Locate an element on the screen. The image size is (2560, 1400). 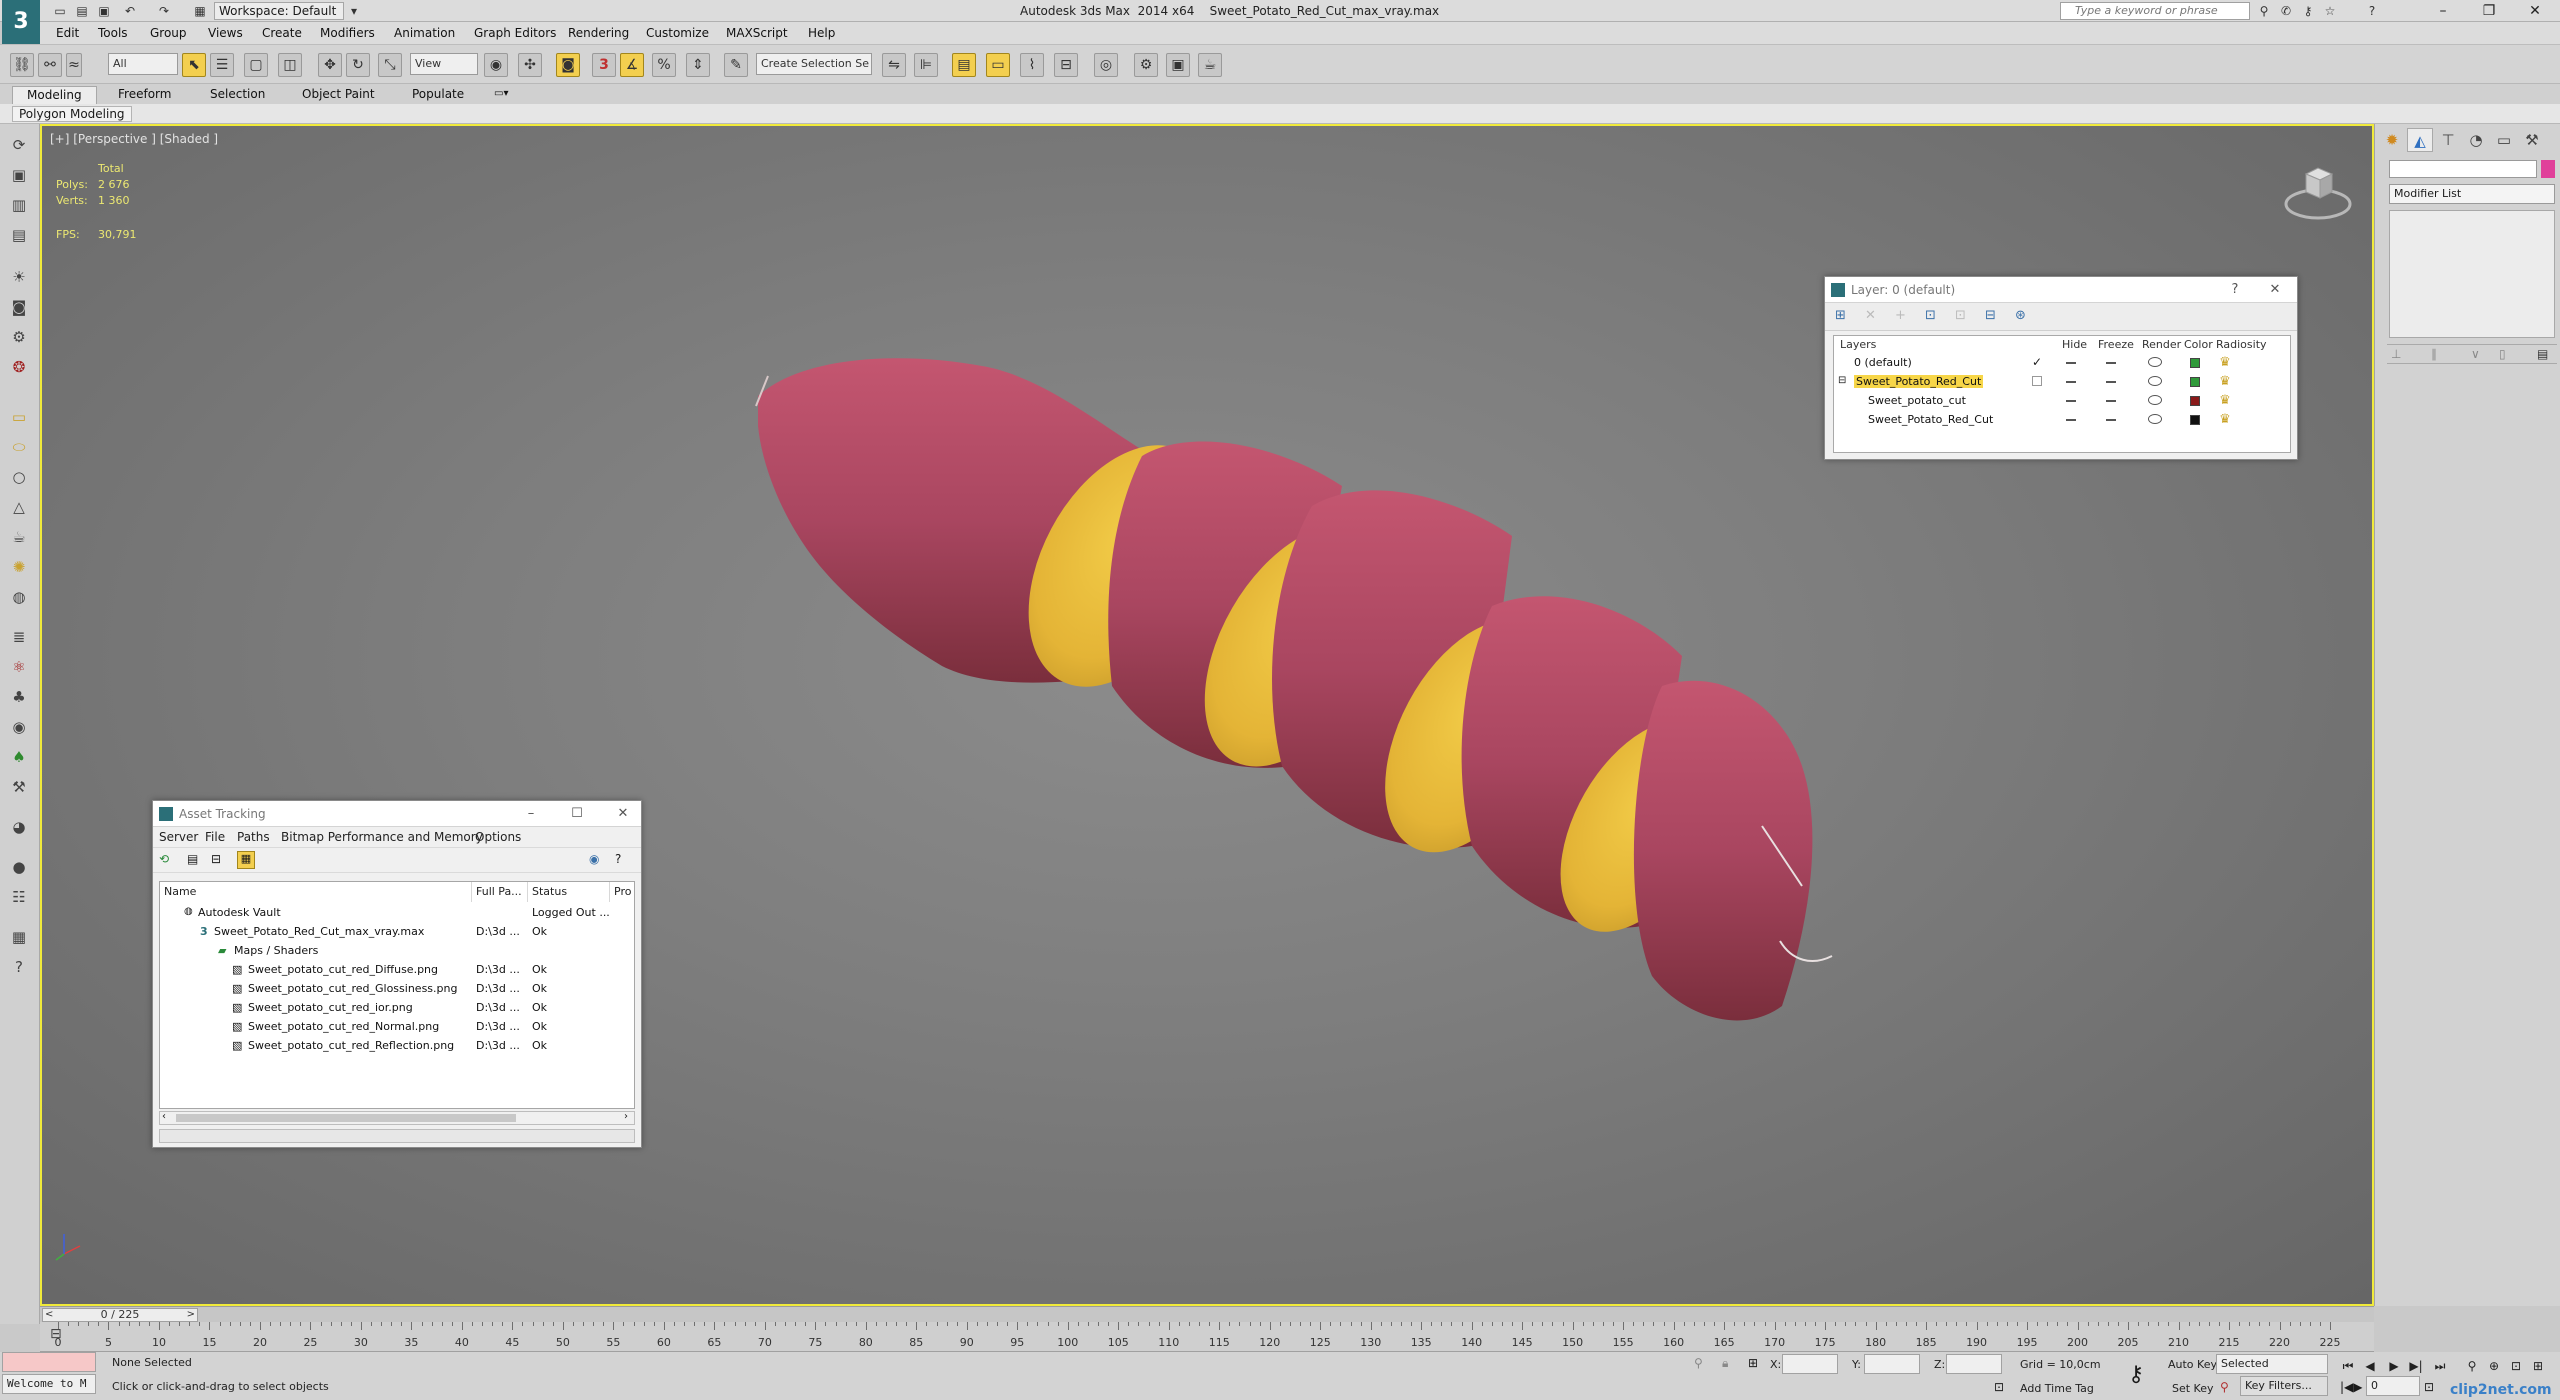
select-in-layer-icon: ⊡ is located at coordinates (1930, 315).